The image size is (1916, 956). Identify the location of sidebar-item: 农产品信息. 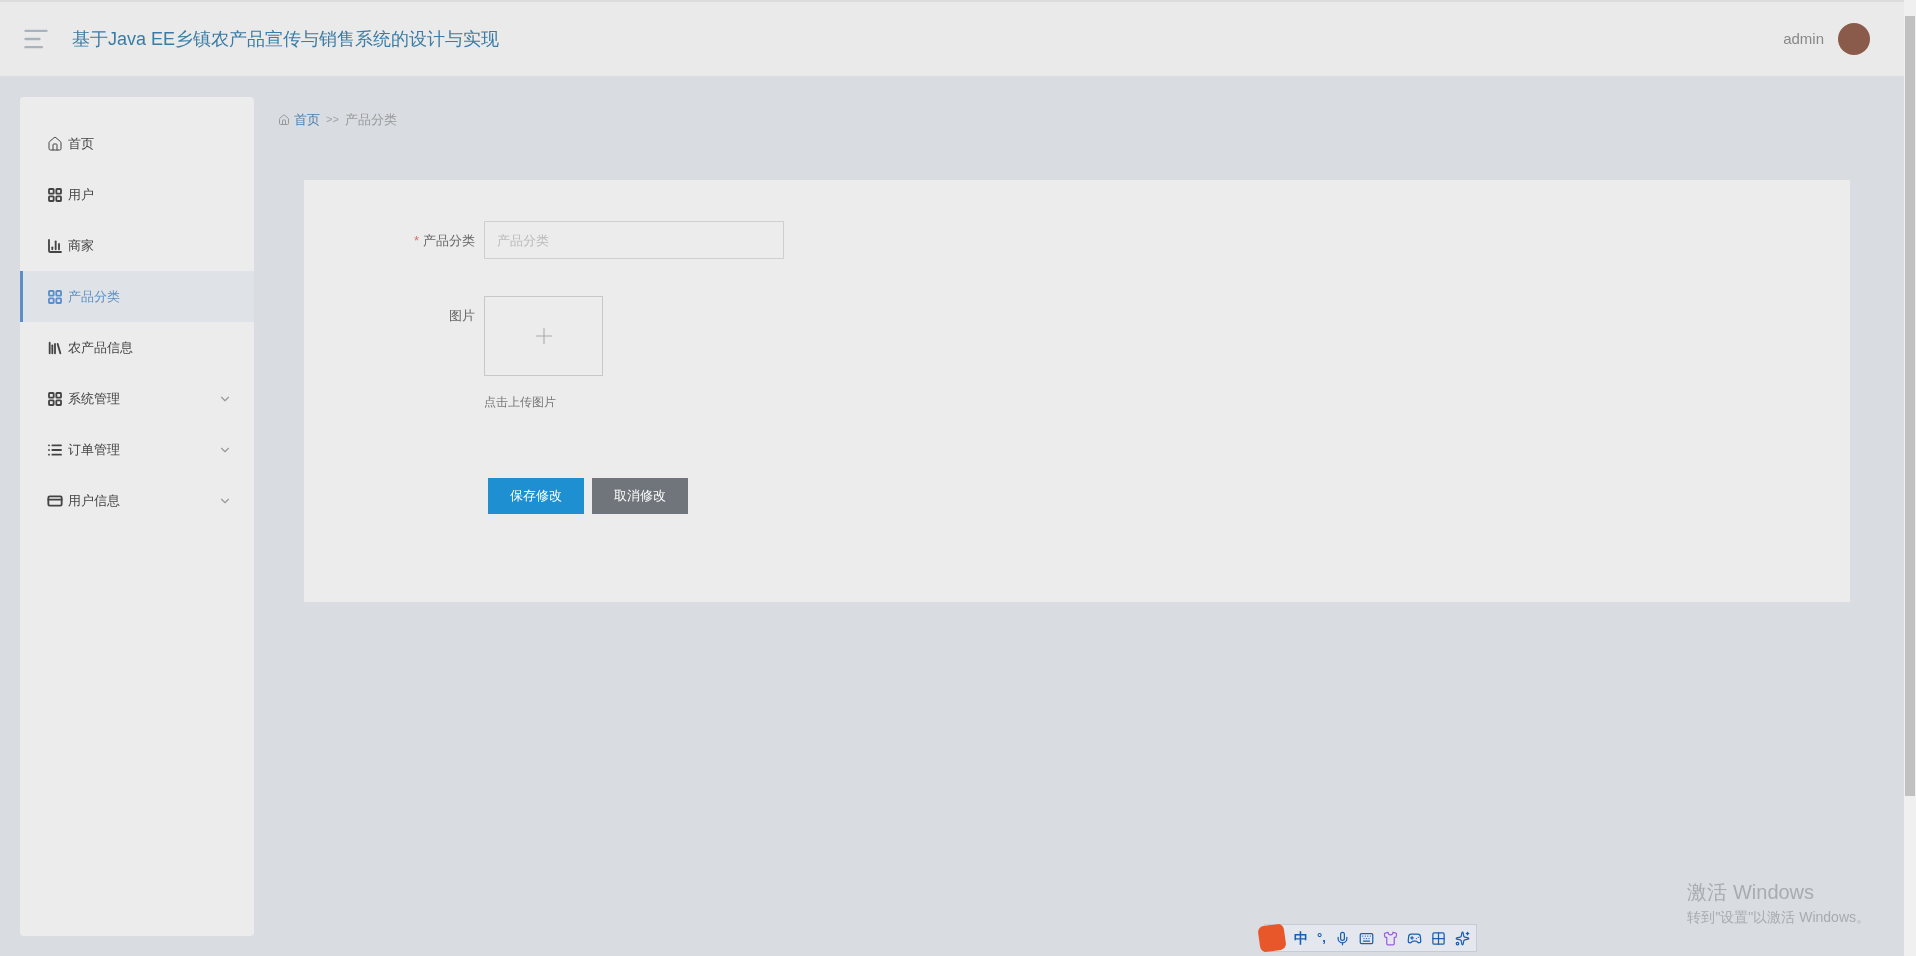
(137, 347).